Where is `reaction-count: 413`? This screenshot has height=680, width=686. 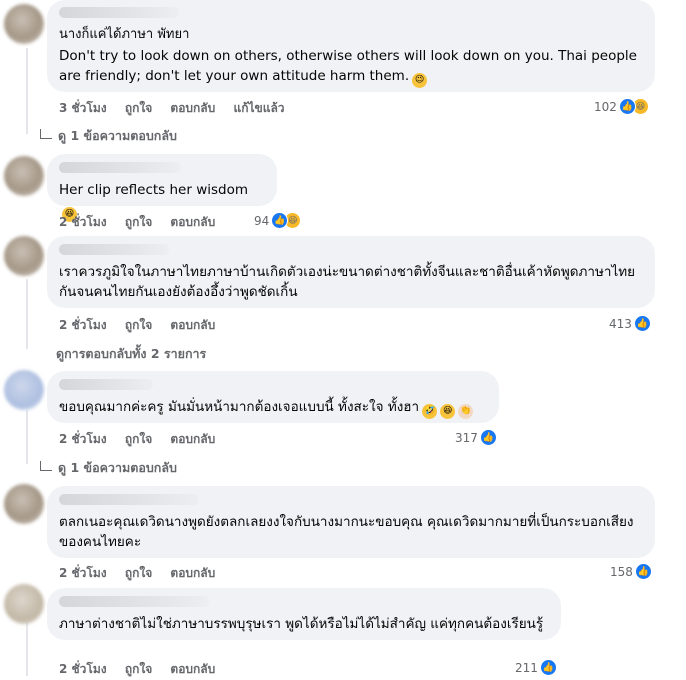
reaction-count: 413 is located at coordinates (620, 323).